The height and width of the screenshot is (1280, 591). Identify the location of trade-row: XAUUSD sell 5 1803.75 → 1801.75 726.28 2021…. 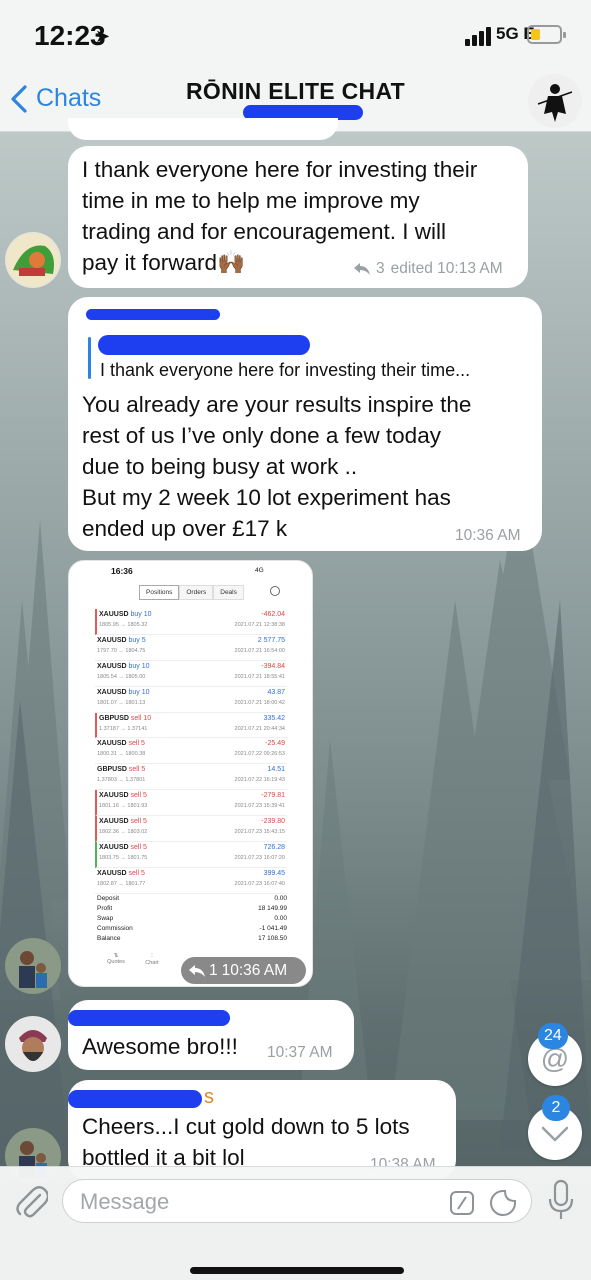
(191, 855).